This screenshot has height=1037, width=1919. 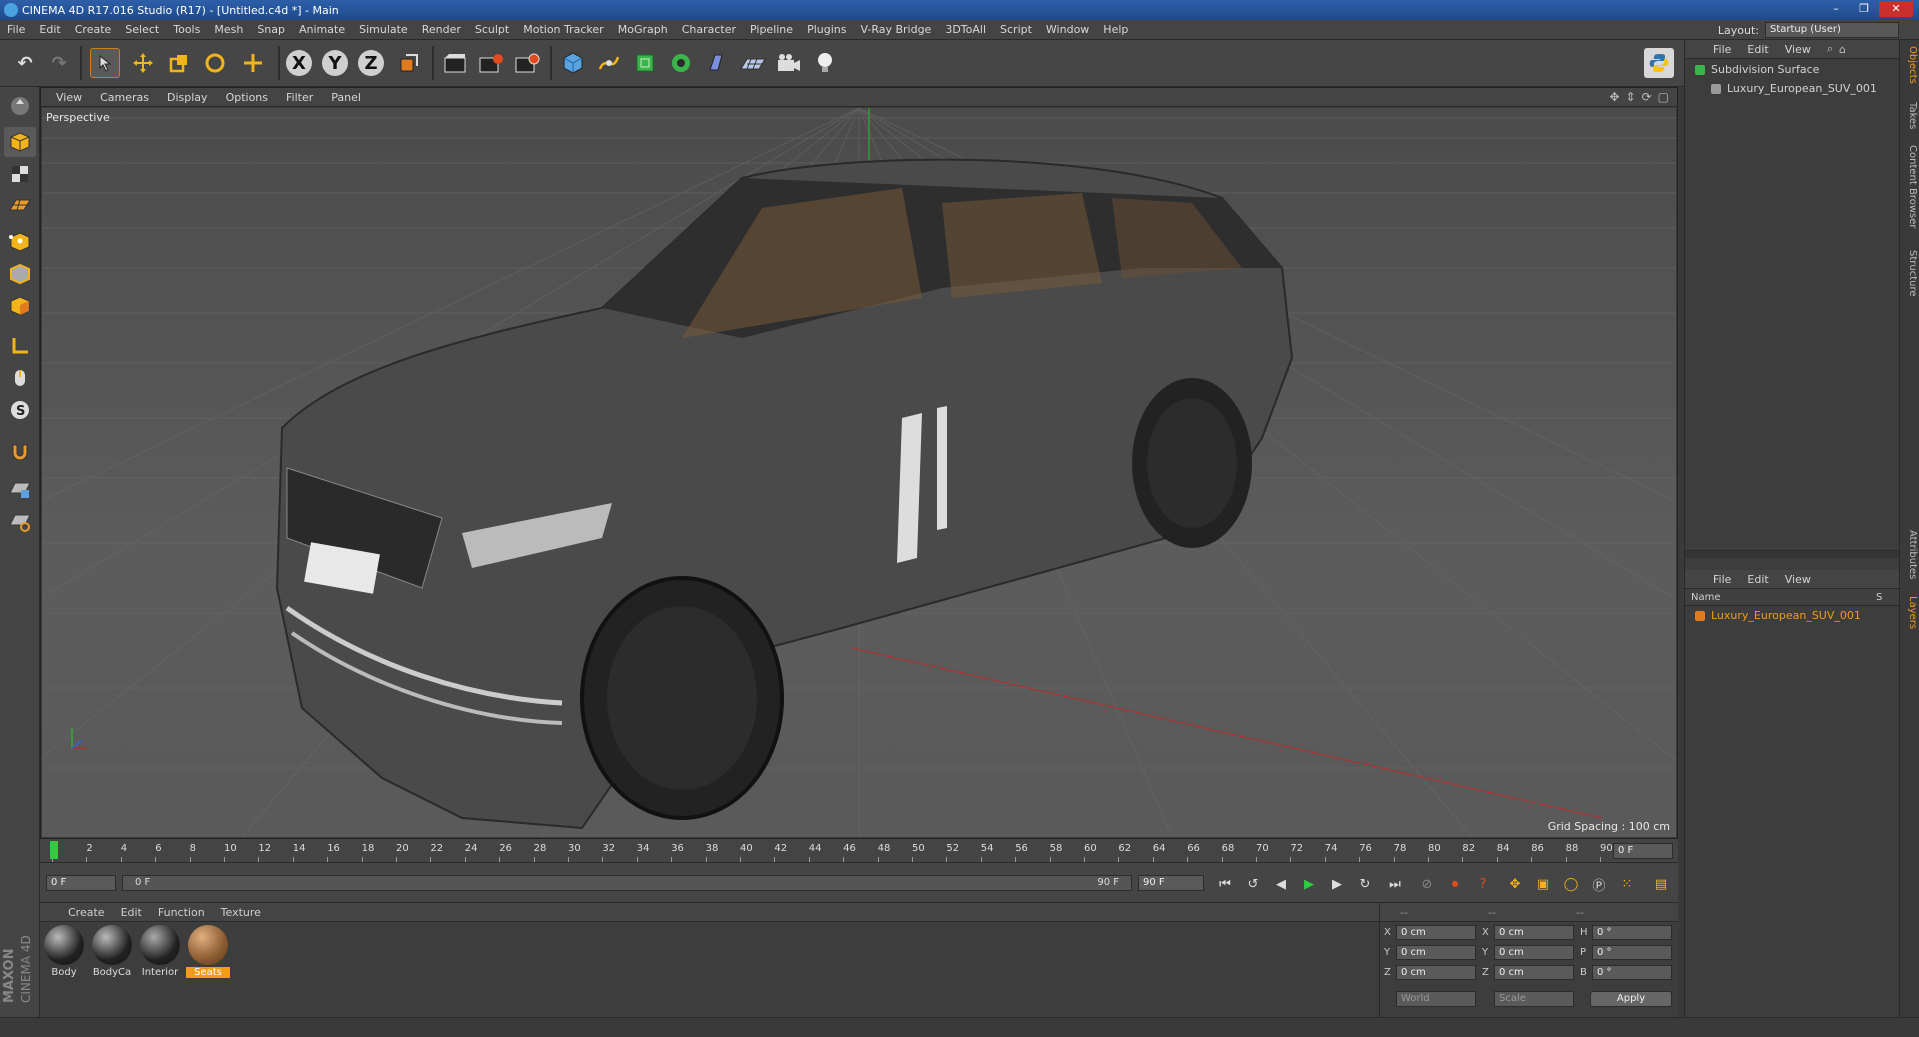 I want to click on objects-menu-file: File, so click(x=1722, y=49).